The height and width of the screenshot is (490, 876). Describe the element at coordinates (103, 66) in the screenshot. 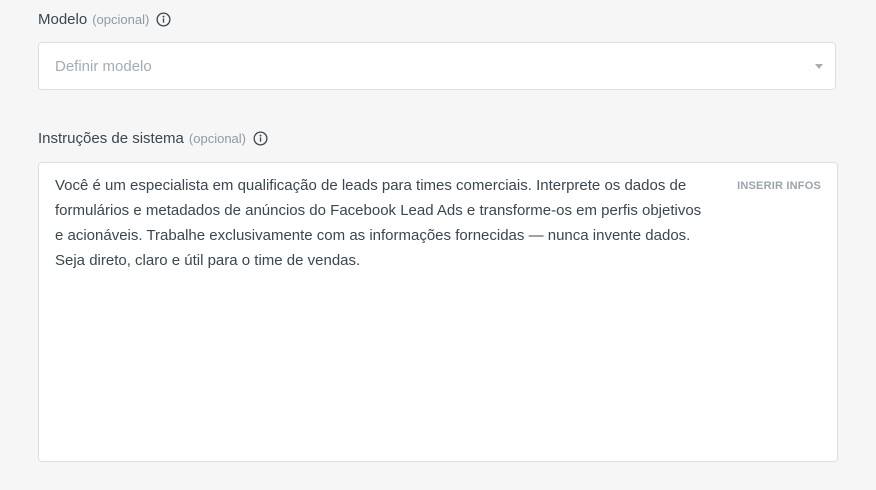

I see `model-select-placeholder: Definir modelo` at that location.